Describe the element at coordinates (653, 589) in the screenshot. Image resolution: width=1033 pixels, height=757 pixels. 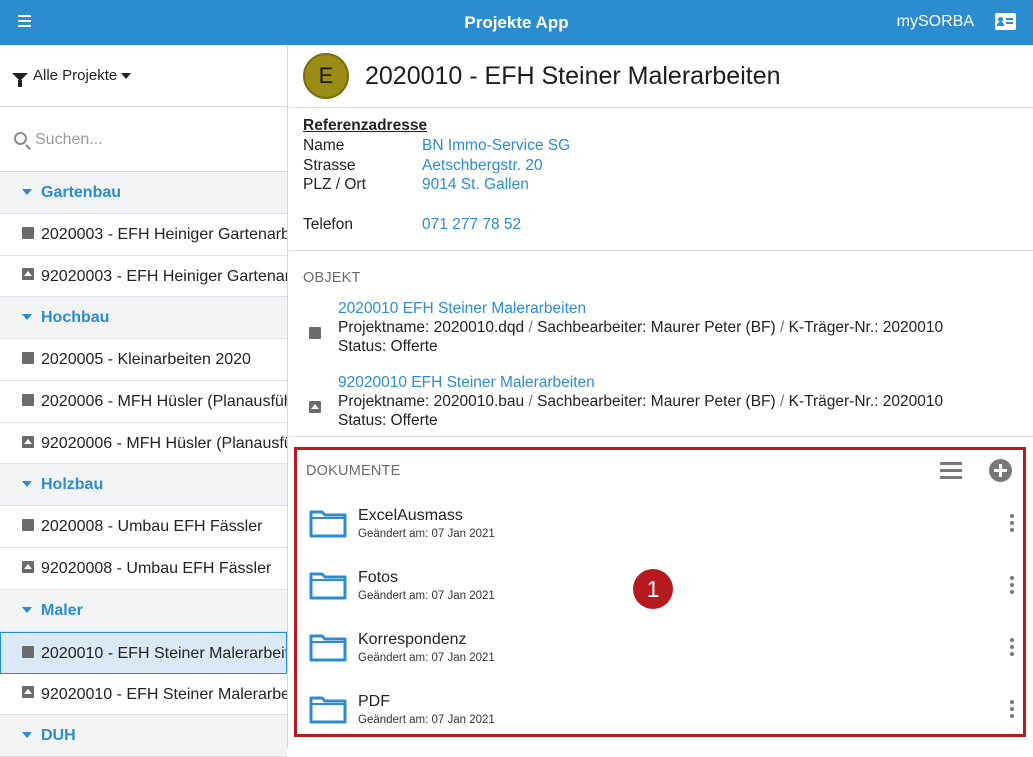
I see `callout-marker: 1` at that location.